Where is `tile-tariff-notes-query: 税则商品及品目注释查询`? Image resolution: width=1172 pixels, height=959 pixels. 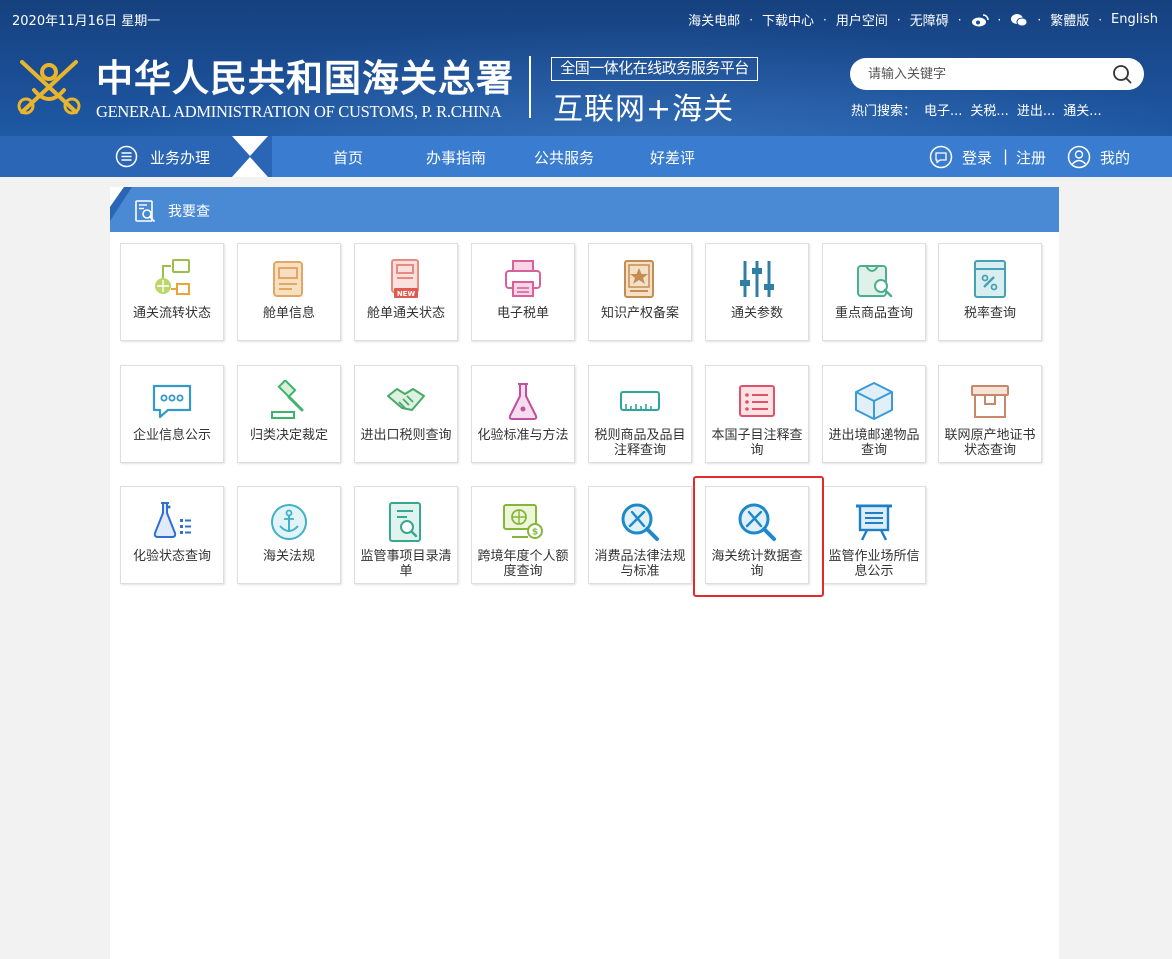 tile-tariff-notes-query: 税则商品及品目注释查询 is located at coordinates (640, 414).